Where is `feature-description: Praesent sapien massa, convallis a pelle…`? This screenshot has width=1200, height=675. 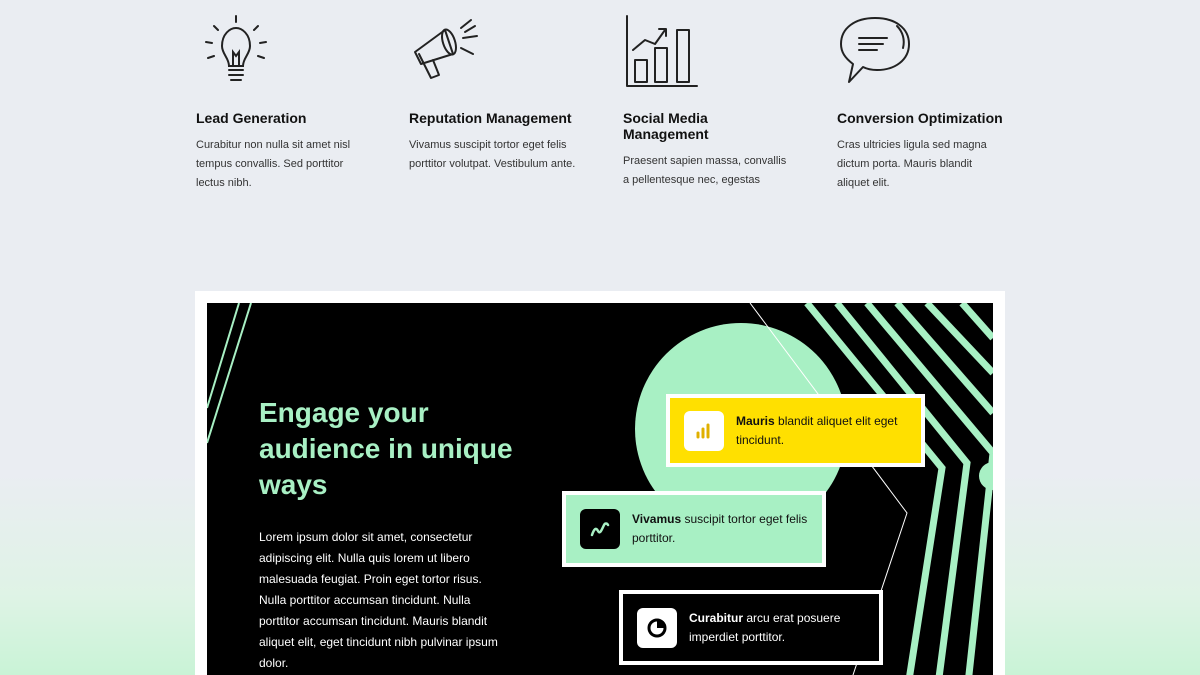 feature-description: Praesent sapien massa, convallis a pelle… is located at coordinates (705, 170).